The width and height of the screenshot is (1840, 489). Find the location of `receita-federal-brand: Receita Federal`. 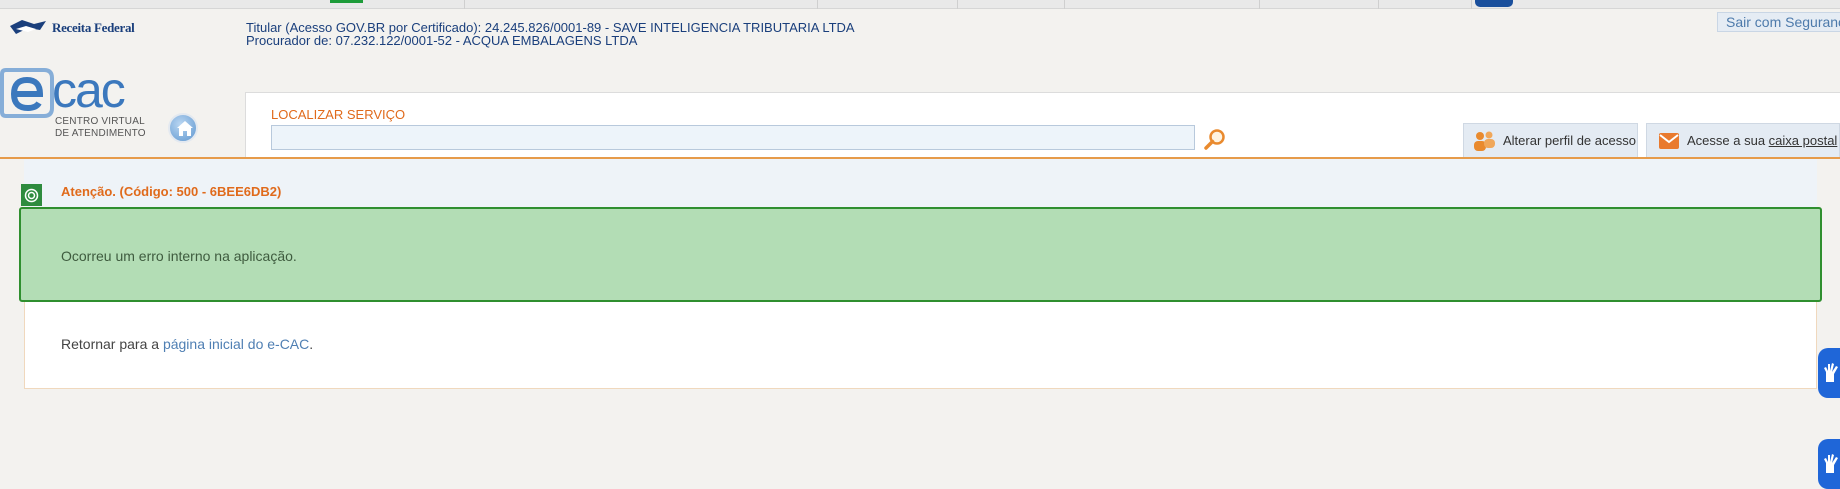

receita-federal-brand: Receita Federal is located at coordinates (93, 27).